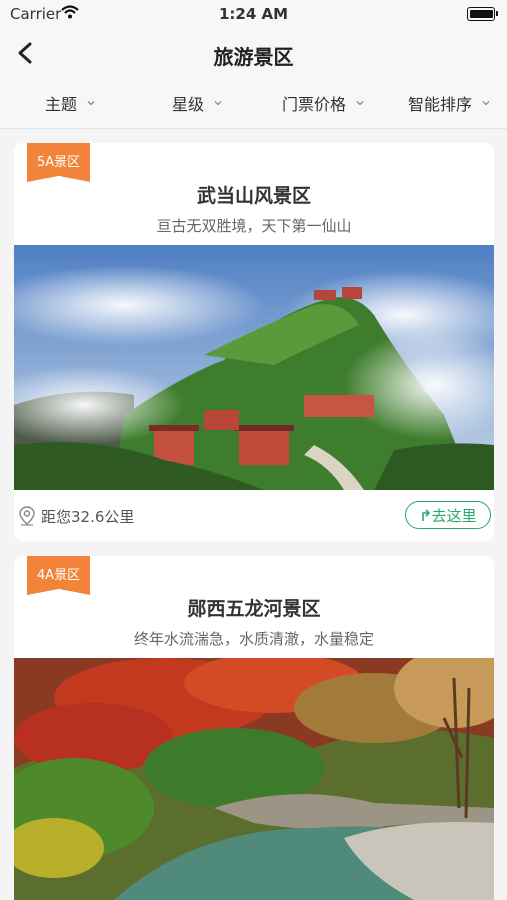  I want to click on filter-star-level: 星级, so click(197, 103).